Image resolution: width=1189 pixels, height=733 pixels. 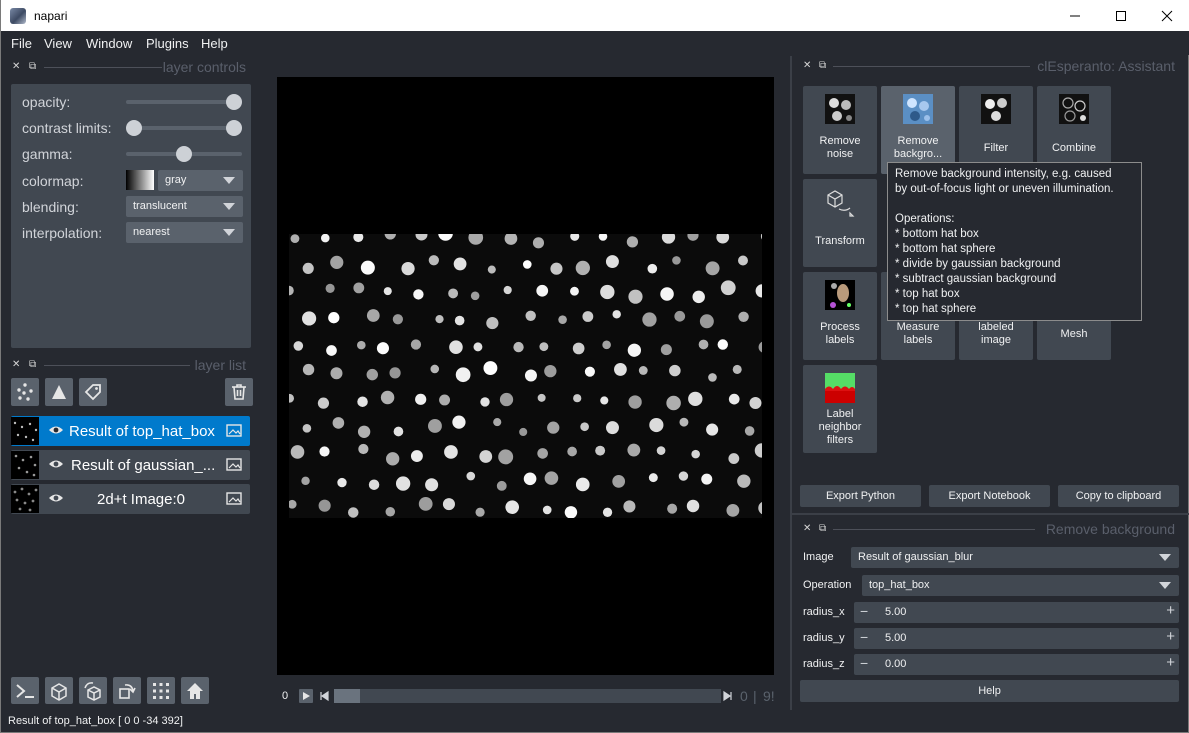 I want to click on roll-dims-button, so click(x=93, y=690).